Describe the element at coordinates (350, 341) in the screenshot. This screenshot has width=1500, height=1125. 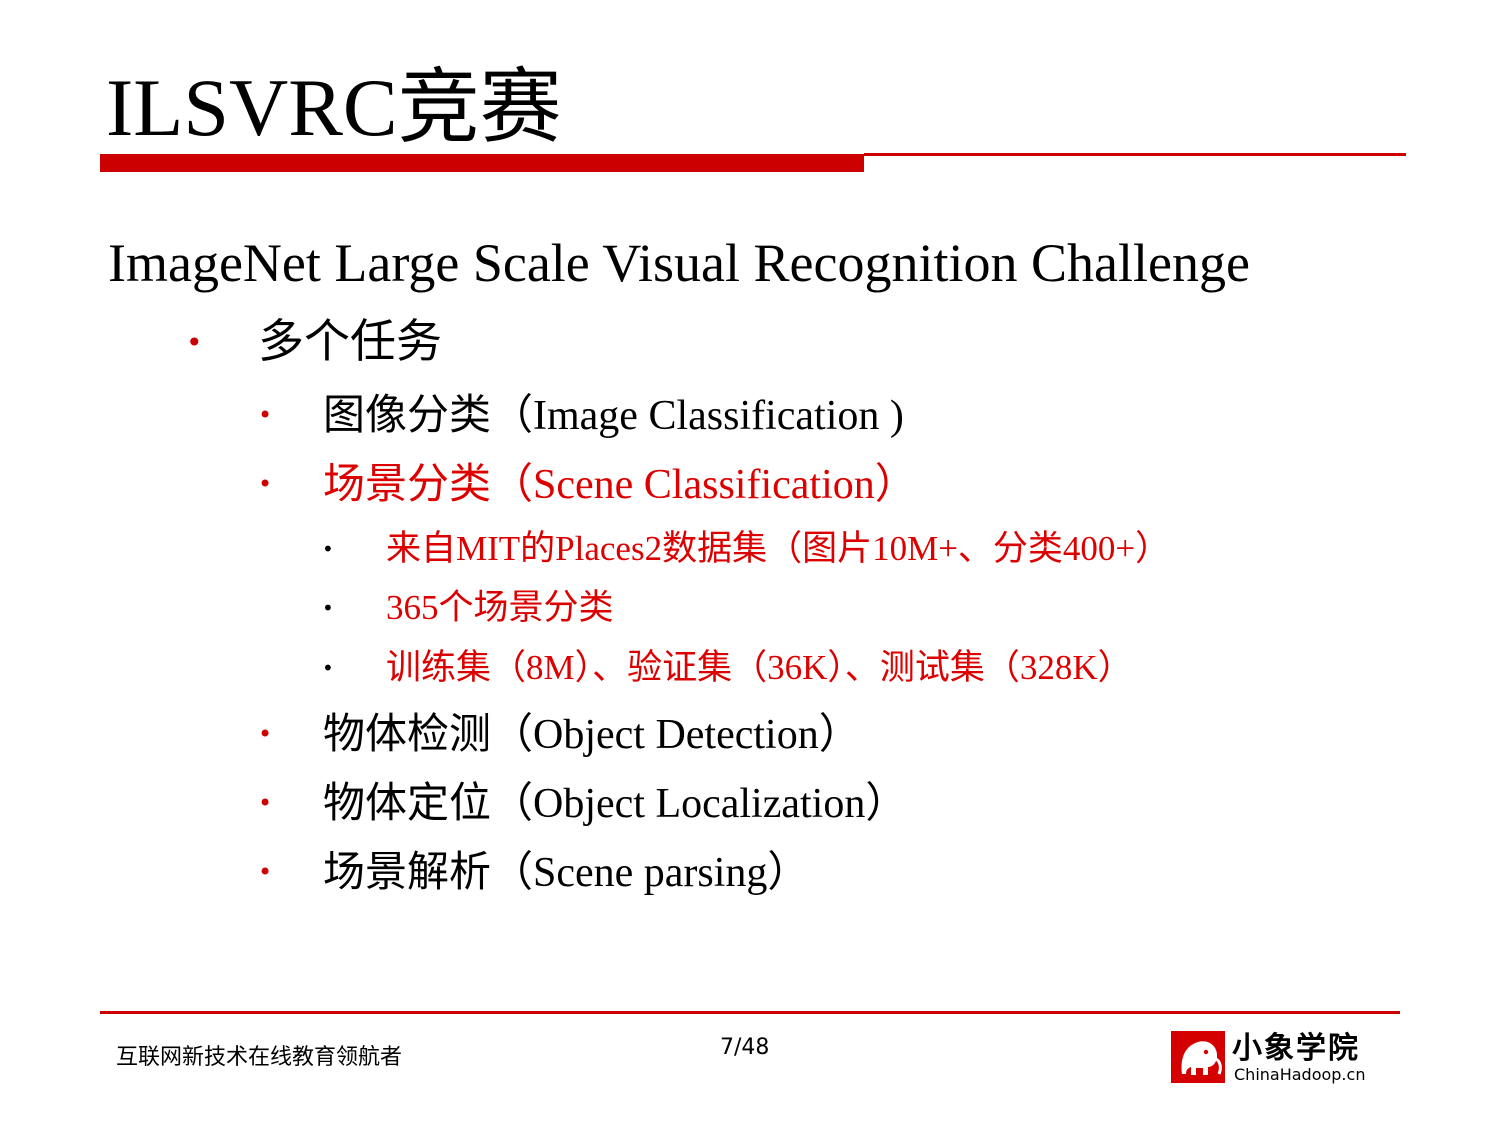
I see `list-item: 多个任务` at that location.